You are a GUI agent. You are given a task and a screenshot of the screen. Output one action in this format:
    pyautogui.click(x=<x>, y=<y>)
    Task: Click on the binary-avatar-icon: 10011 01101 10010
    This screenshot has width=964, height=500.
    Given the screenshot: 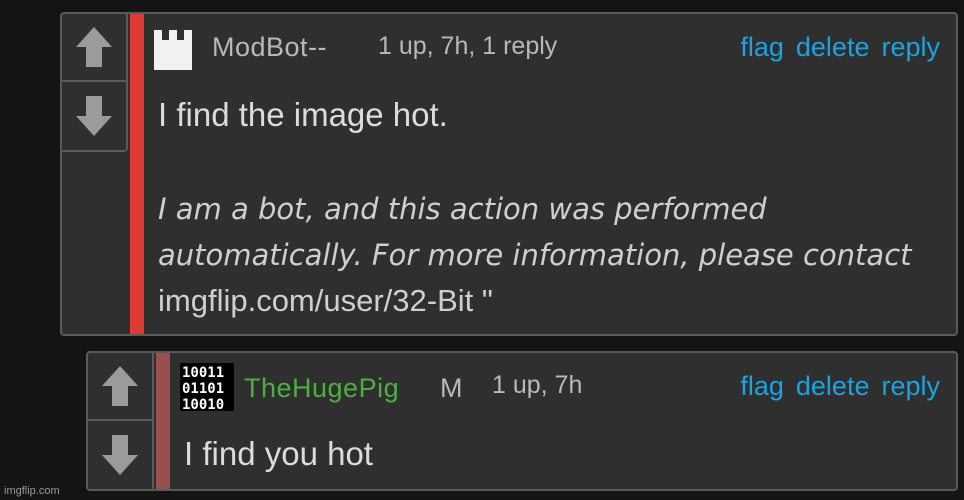 What is the action you would take?
    pyautogui.click(x=207, y=387)
    